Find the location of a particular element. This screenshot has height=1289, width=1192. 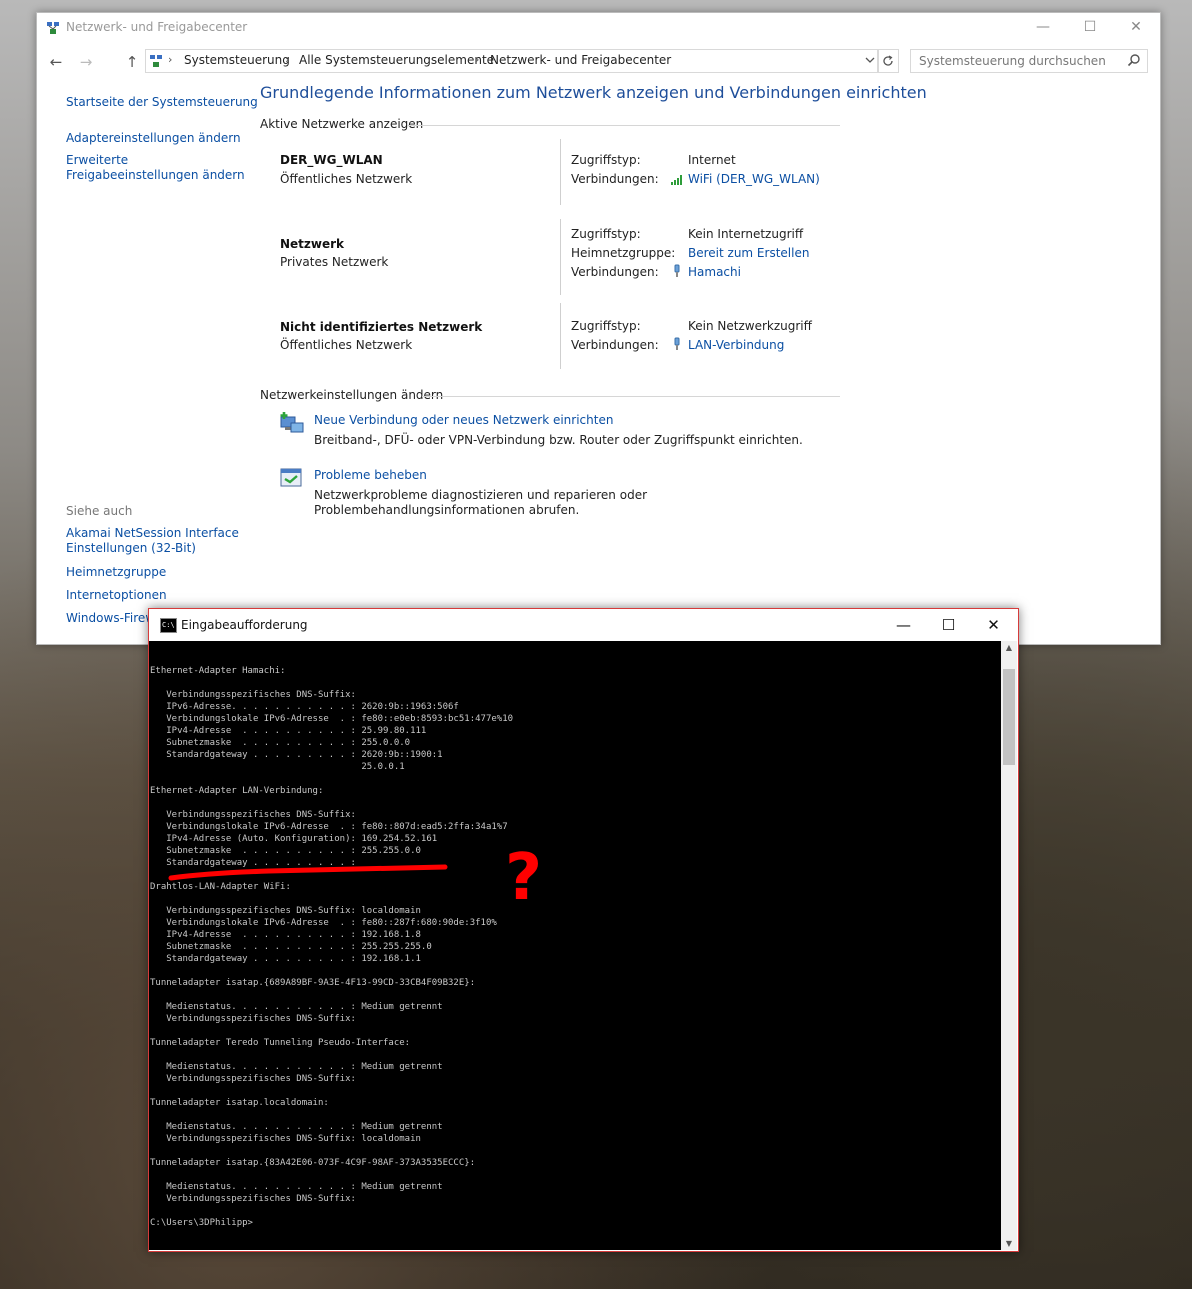

sidebar-link-internet-options: Internetoptionen is located at coordinates (116, 595).